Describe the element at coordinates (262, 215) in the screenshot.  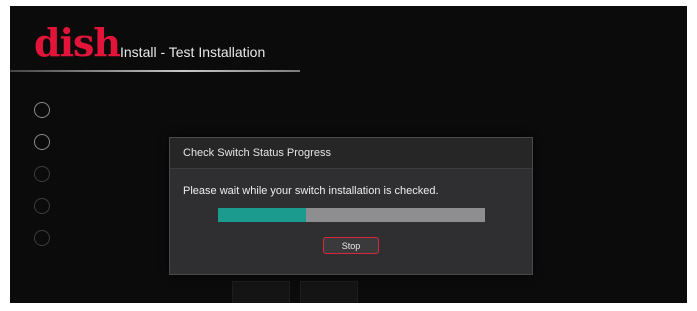
I see `progress-bar-fill` at that location.